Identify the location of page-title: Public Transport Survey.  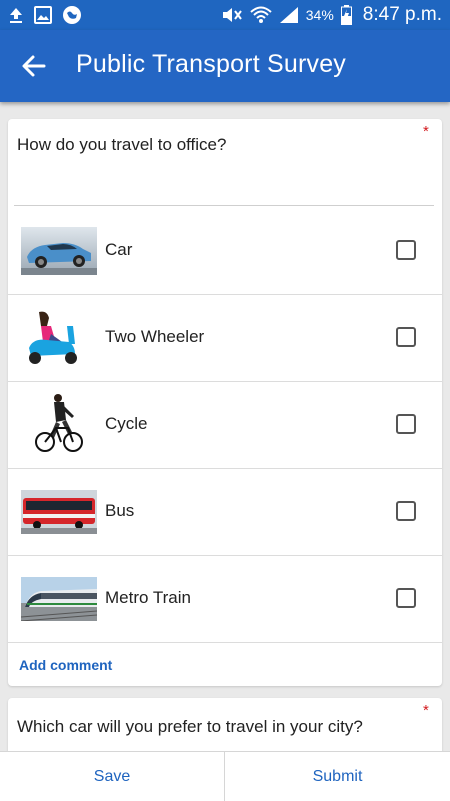
(211, 64).